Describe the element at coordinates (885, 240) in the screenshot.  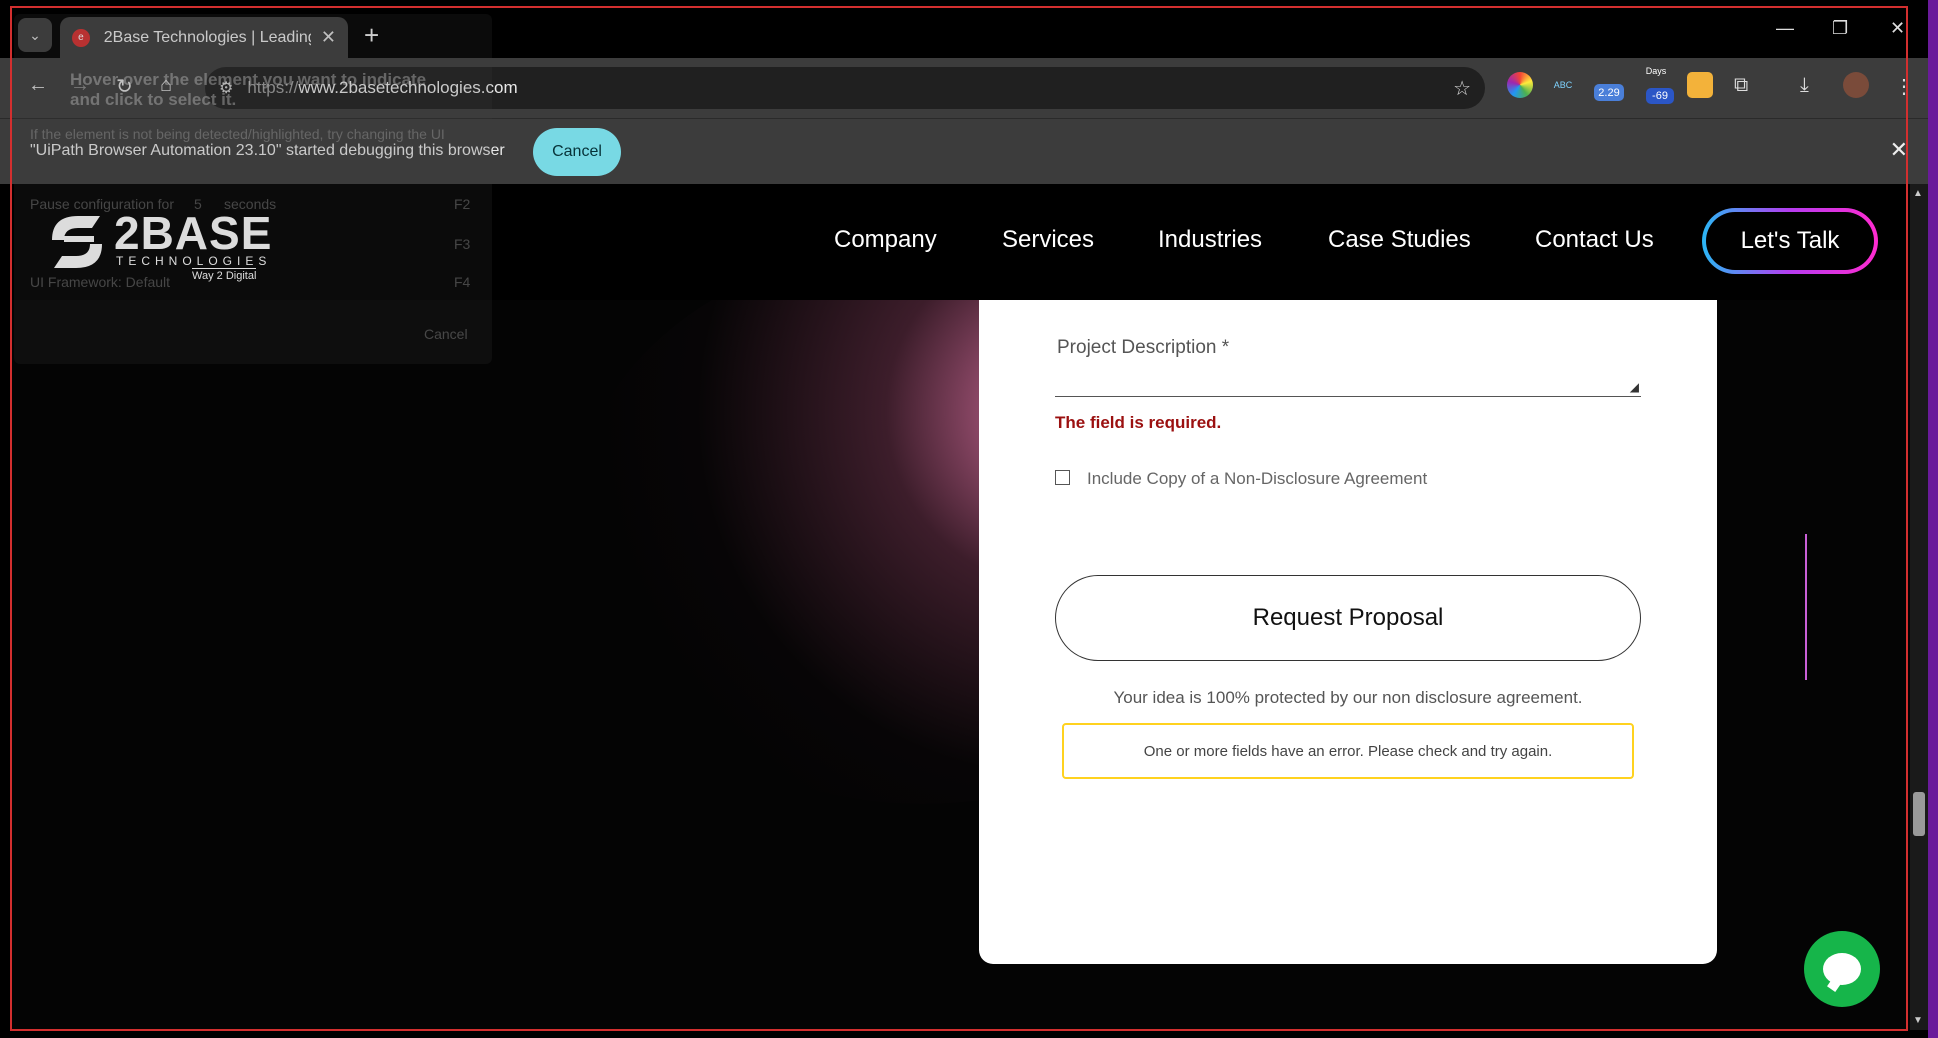
I see `nav-company: Company` at that location.